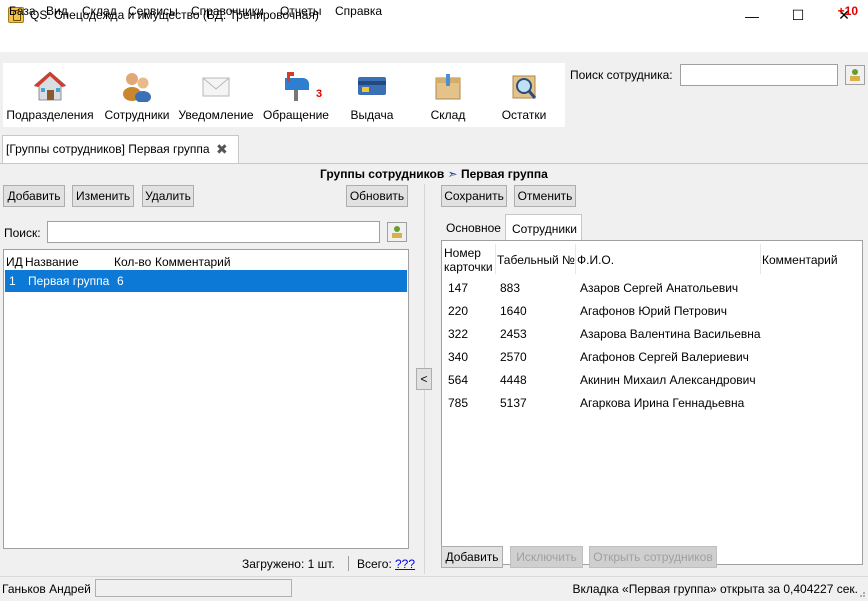 The height and width of the screenshot is (601, 868). Describe the element at coordinates (69, 281) in the screenshot. I see `cell-name: Первая группа` at that location.